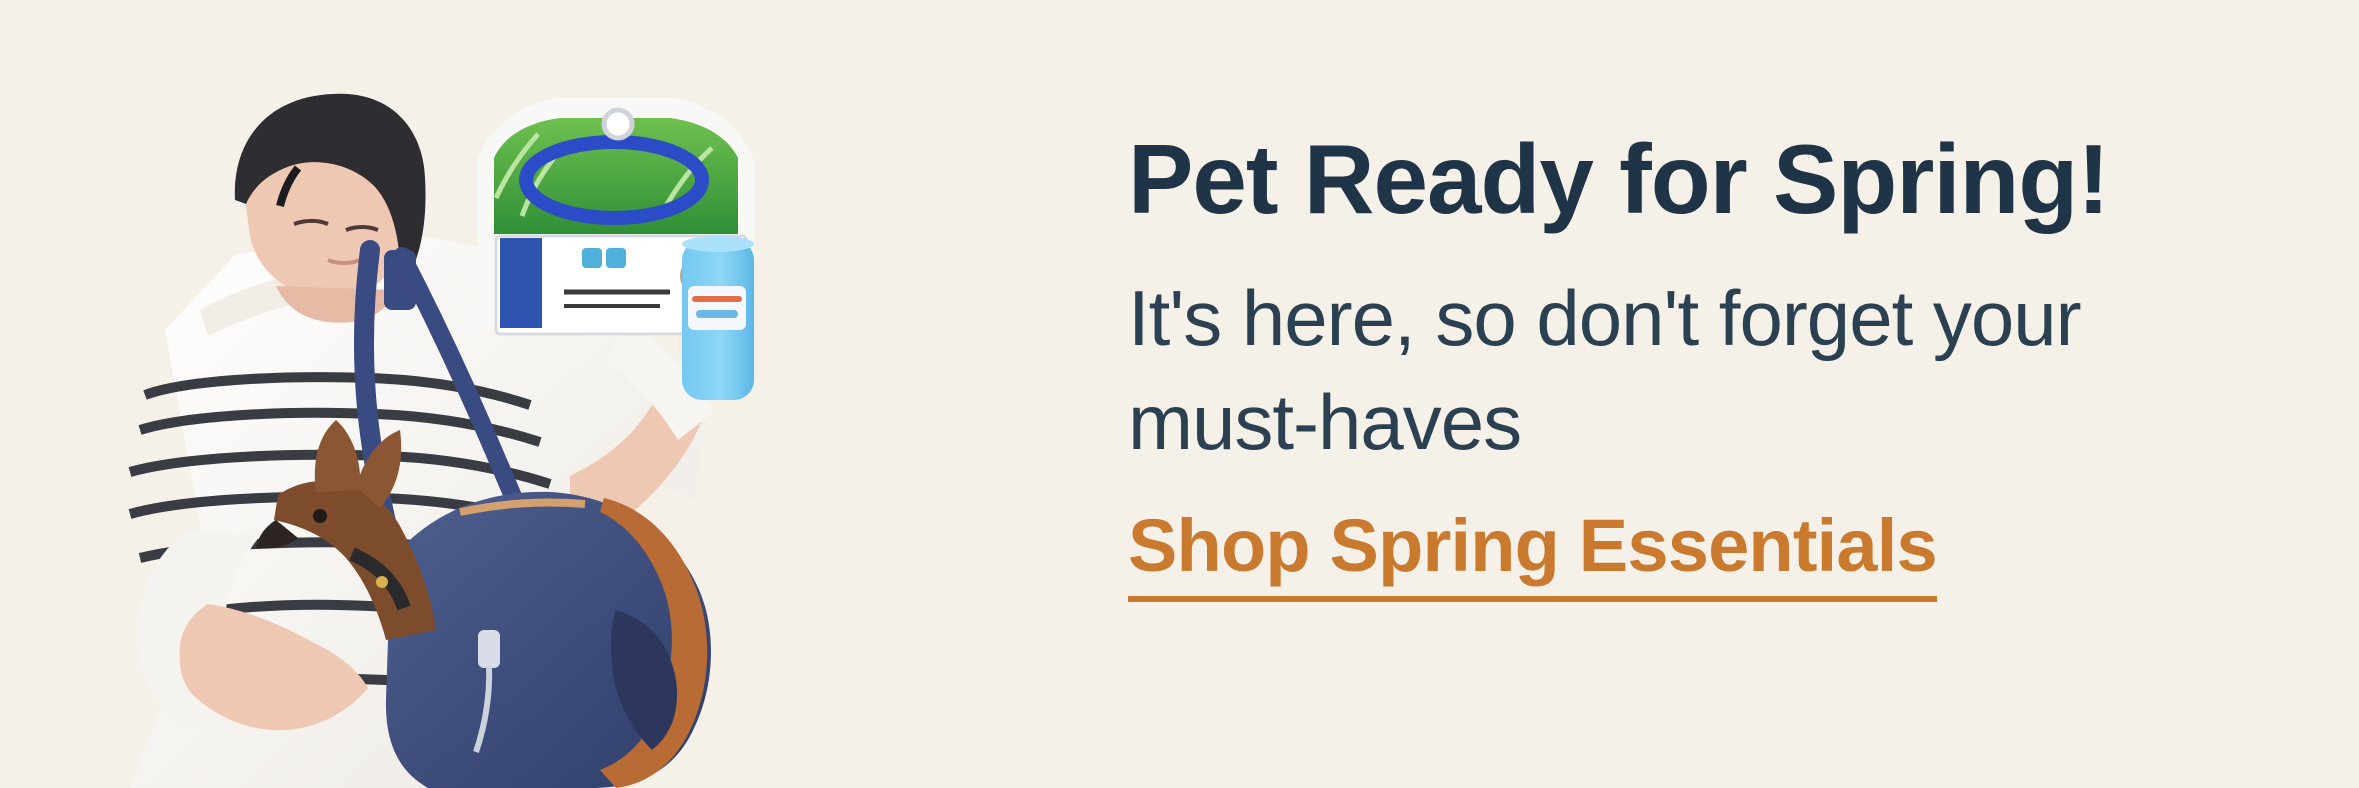 The width and height of the screenshot is (2359, 788). I want to click on shop-spring-essentials-link: Shop Spring Essentials, so click(1533, 553).